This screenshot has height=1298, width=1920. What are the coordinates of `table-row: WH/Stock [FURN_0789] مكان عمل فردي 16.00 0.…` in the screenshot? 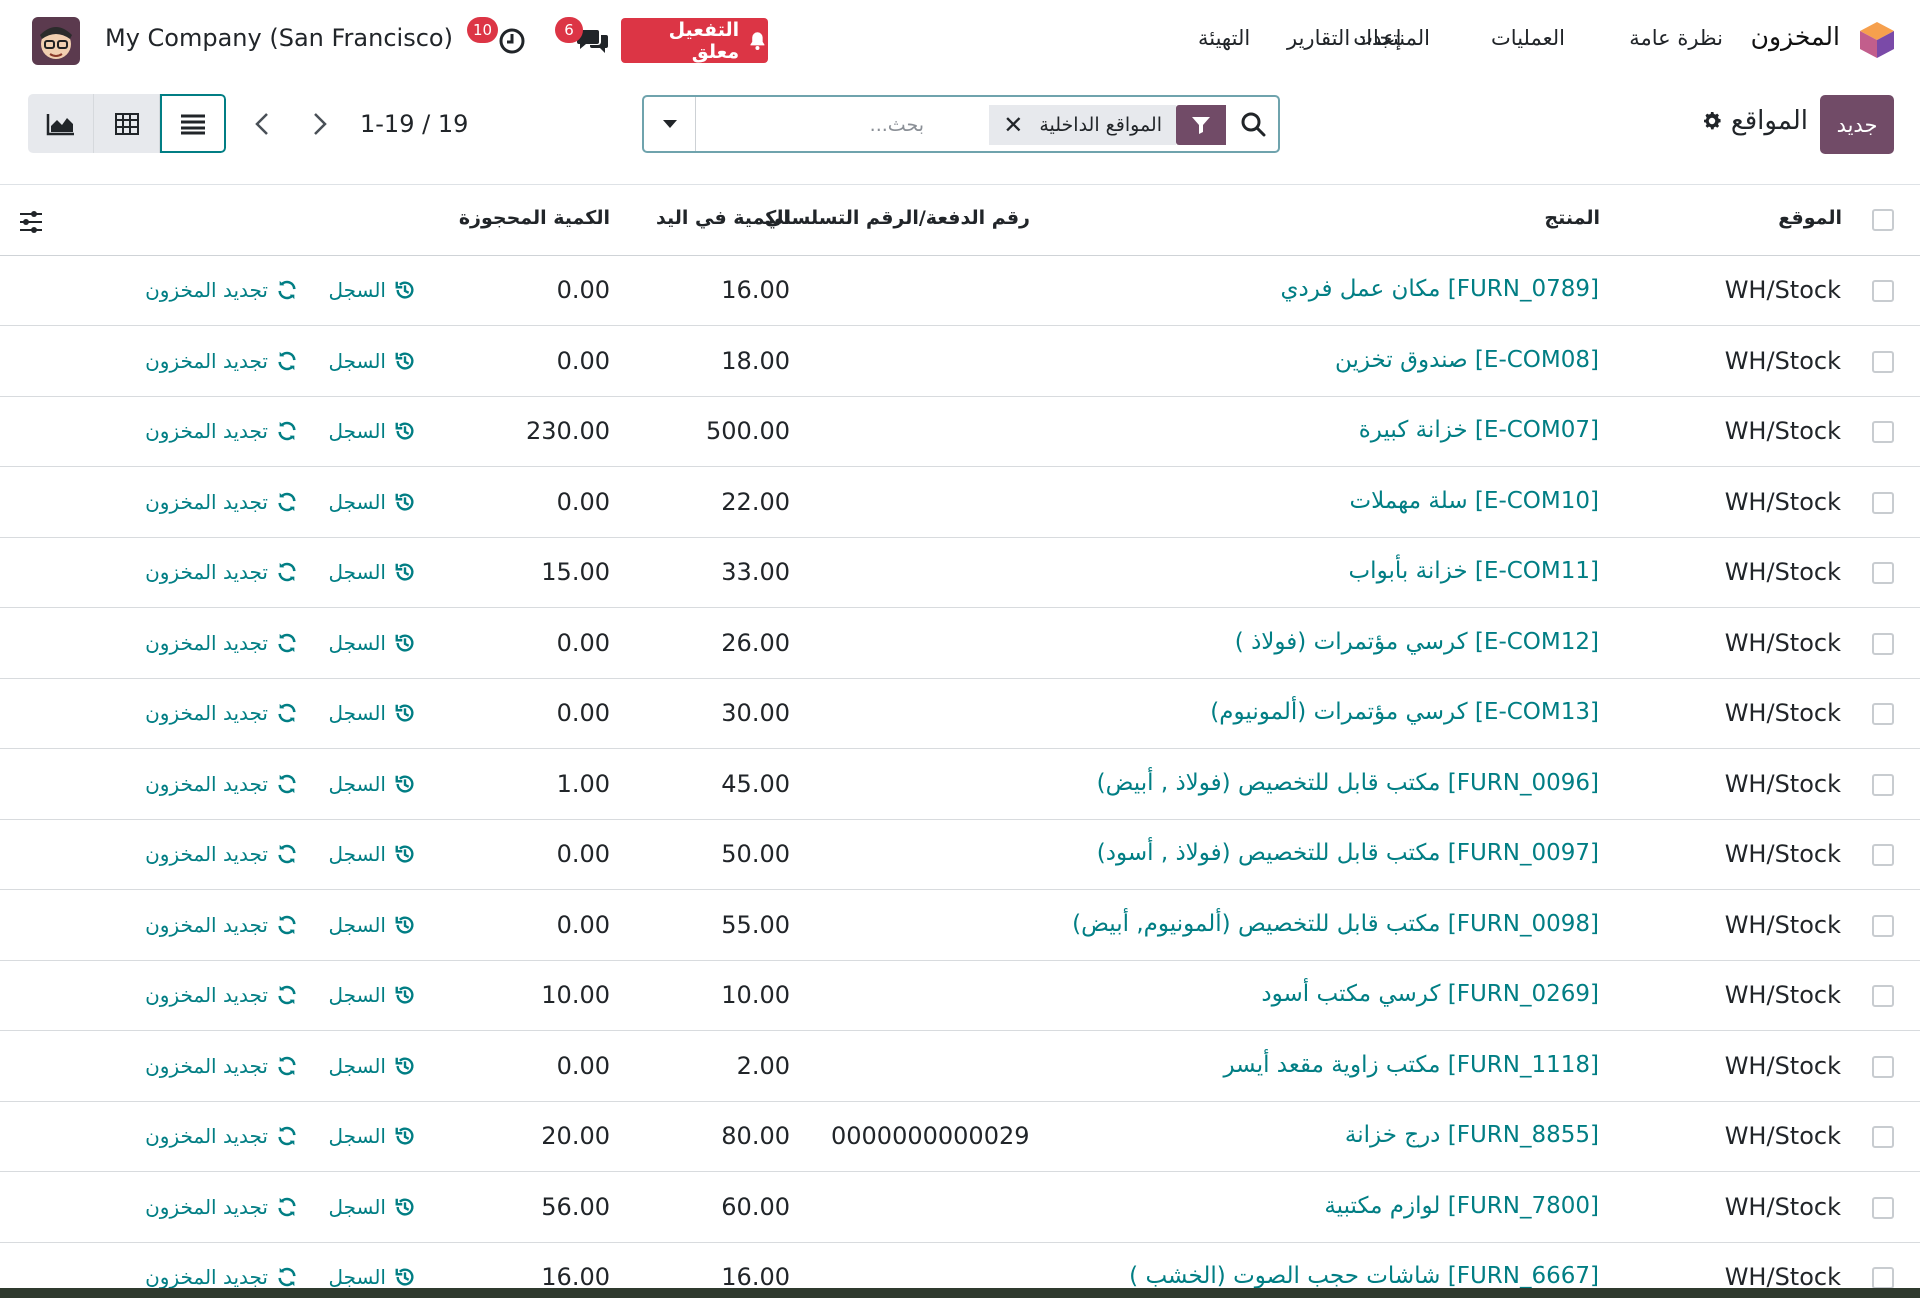 It's located at (960, 291).